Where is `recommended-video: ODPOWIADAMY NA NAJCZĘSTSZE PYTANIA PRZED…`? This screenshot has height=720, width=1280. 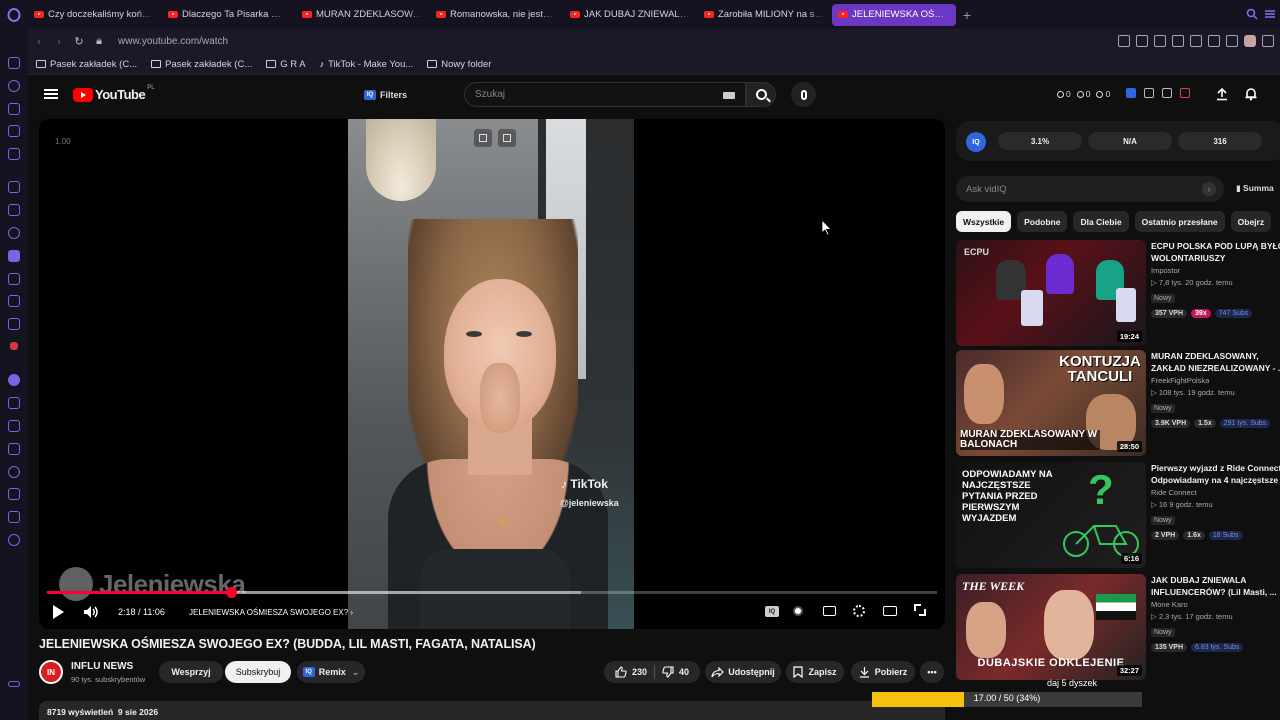
recommended-video: ODPOWIADAMY NA NAJCZĘSTSZE PYTANIA PRZED… is located at coordinates (1118, 515).